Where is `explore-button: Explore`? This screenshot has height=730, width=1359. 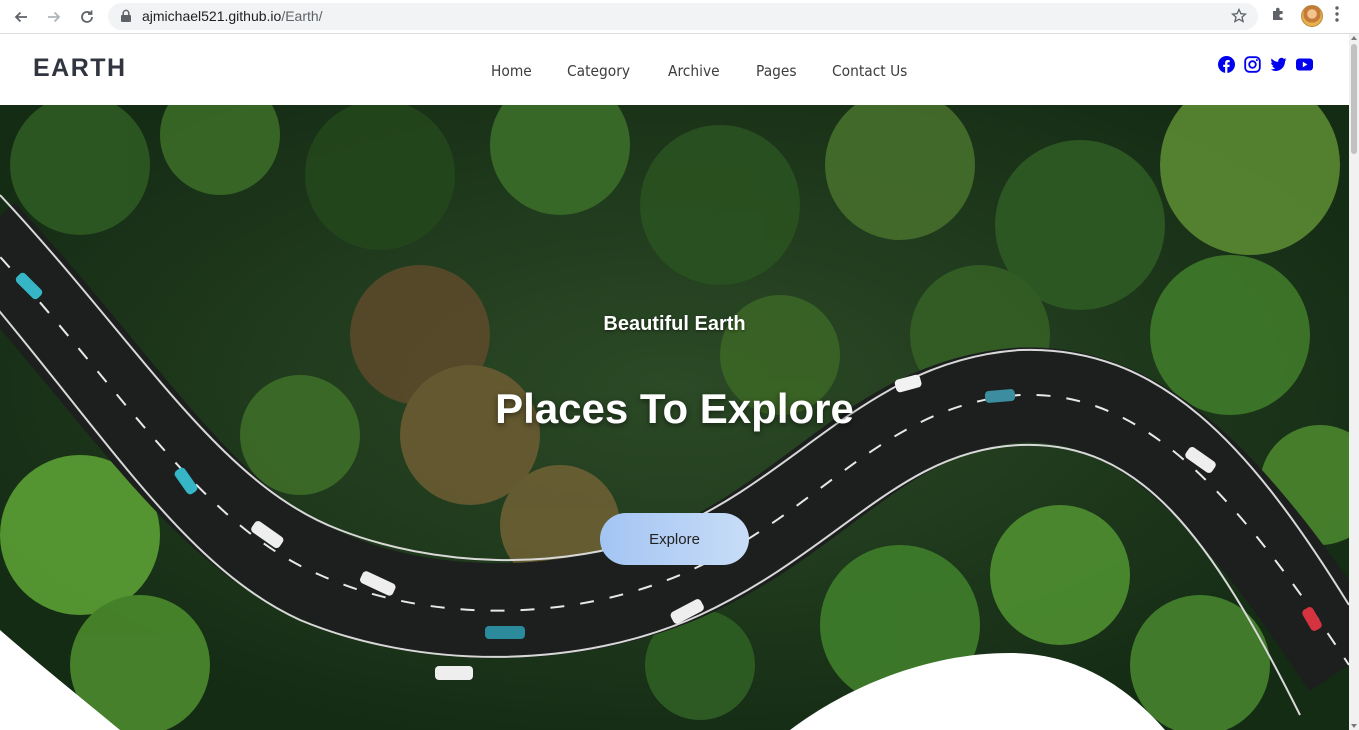
explore-button: Explore is located at coordinates (674, 539).